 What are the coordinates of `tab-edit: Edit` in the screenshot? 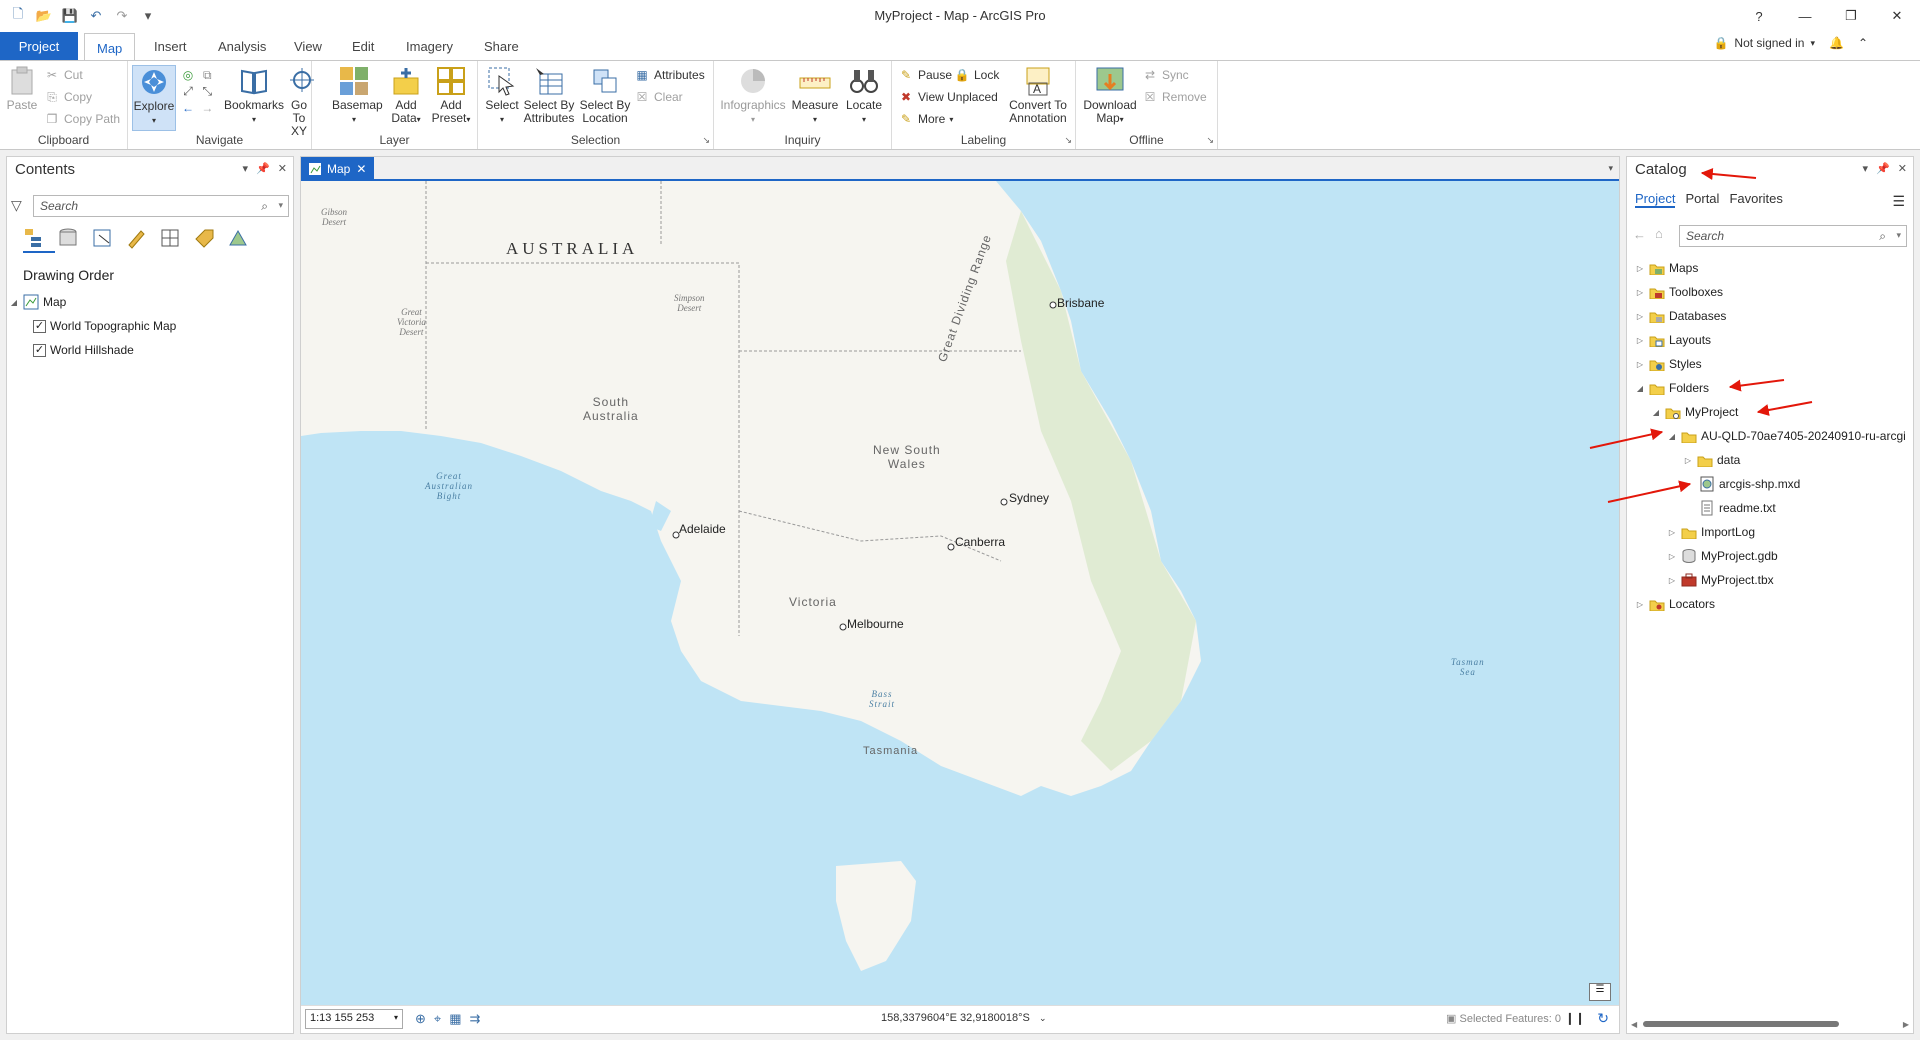 It's located at (363, 46).